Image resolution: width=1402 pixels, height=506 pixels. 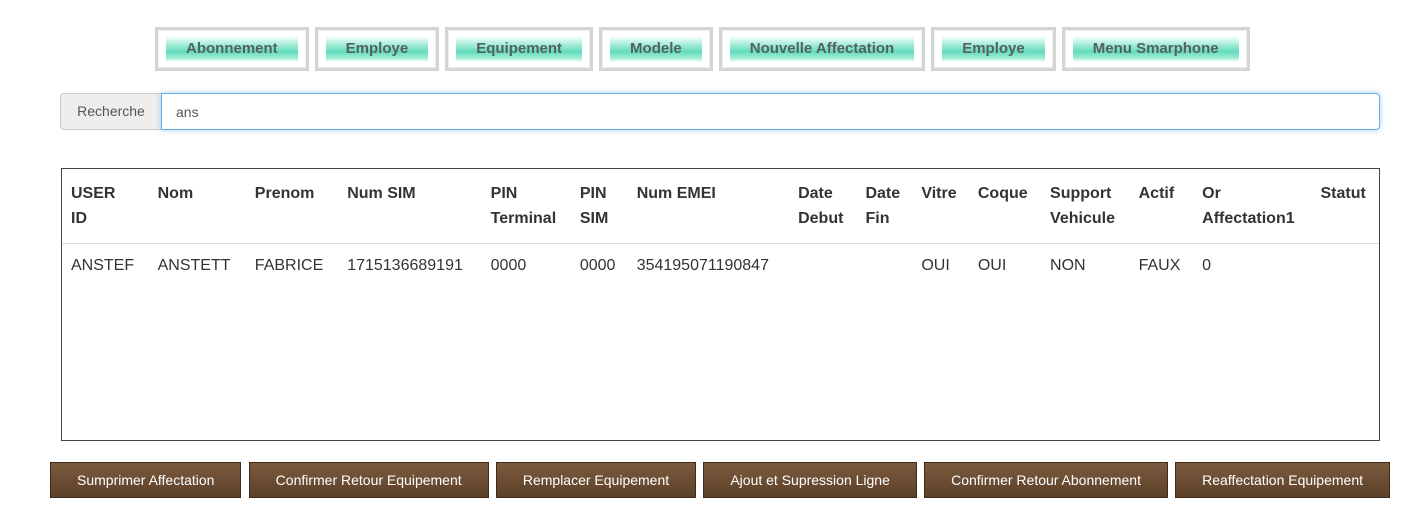 I want to click on cell-vitre: OUI, so click(x=935, y=265).